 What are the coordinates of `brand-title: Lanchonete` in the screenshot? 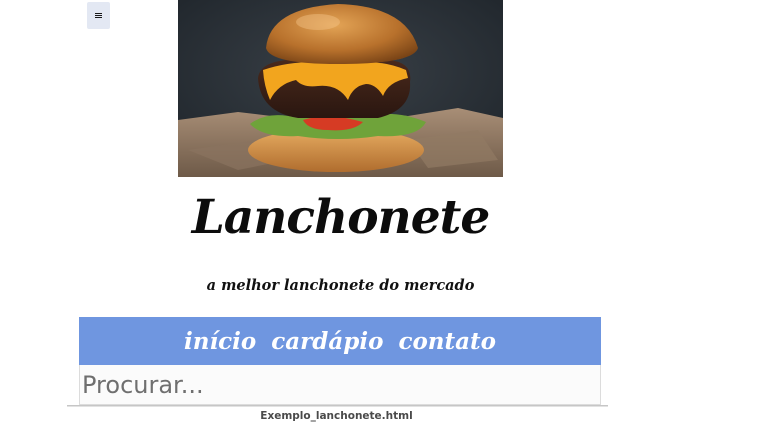 It's located at (341, 217).